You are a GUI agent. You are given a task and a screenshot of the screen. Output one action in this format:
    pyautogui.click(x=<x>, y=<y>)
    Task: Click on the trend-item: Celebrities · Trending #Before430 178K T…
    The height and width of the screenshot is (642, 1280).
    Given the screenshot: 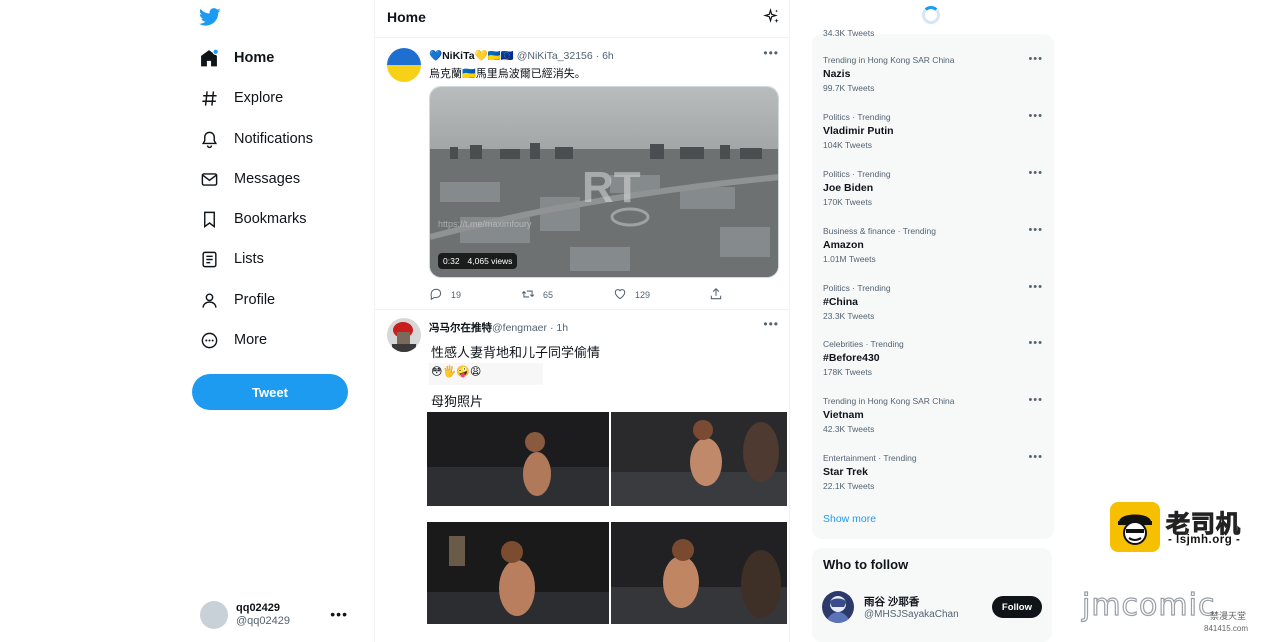 What is the action you would take?
    pyautogui.click(x=933, y=357)
    